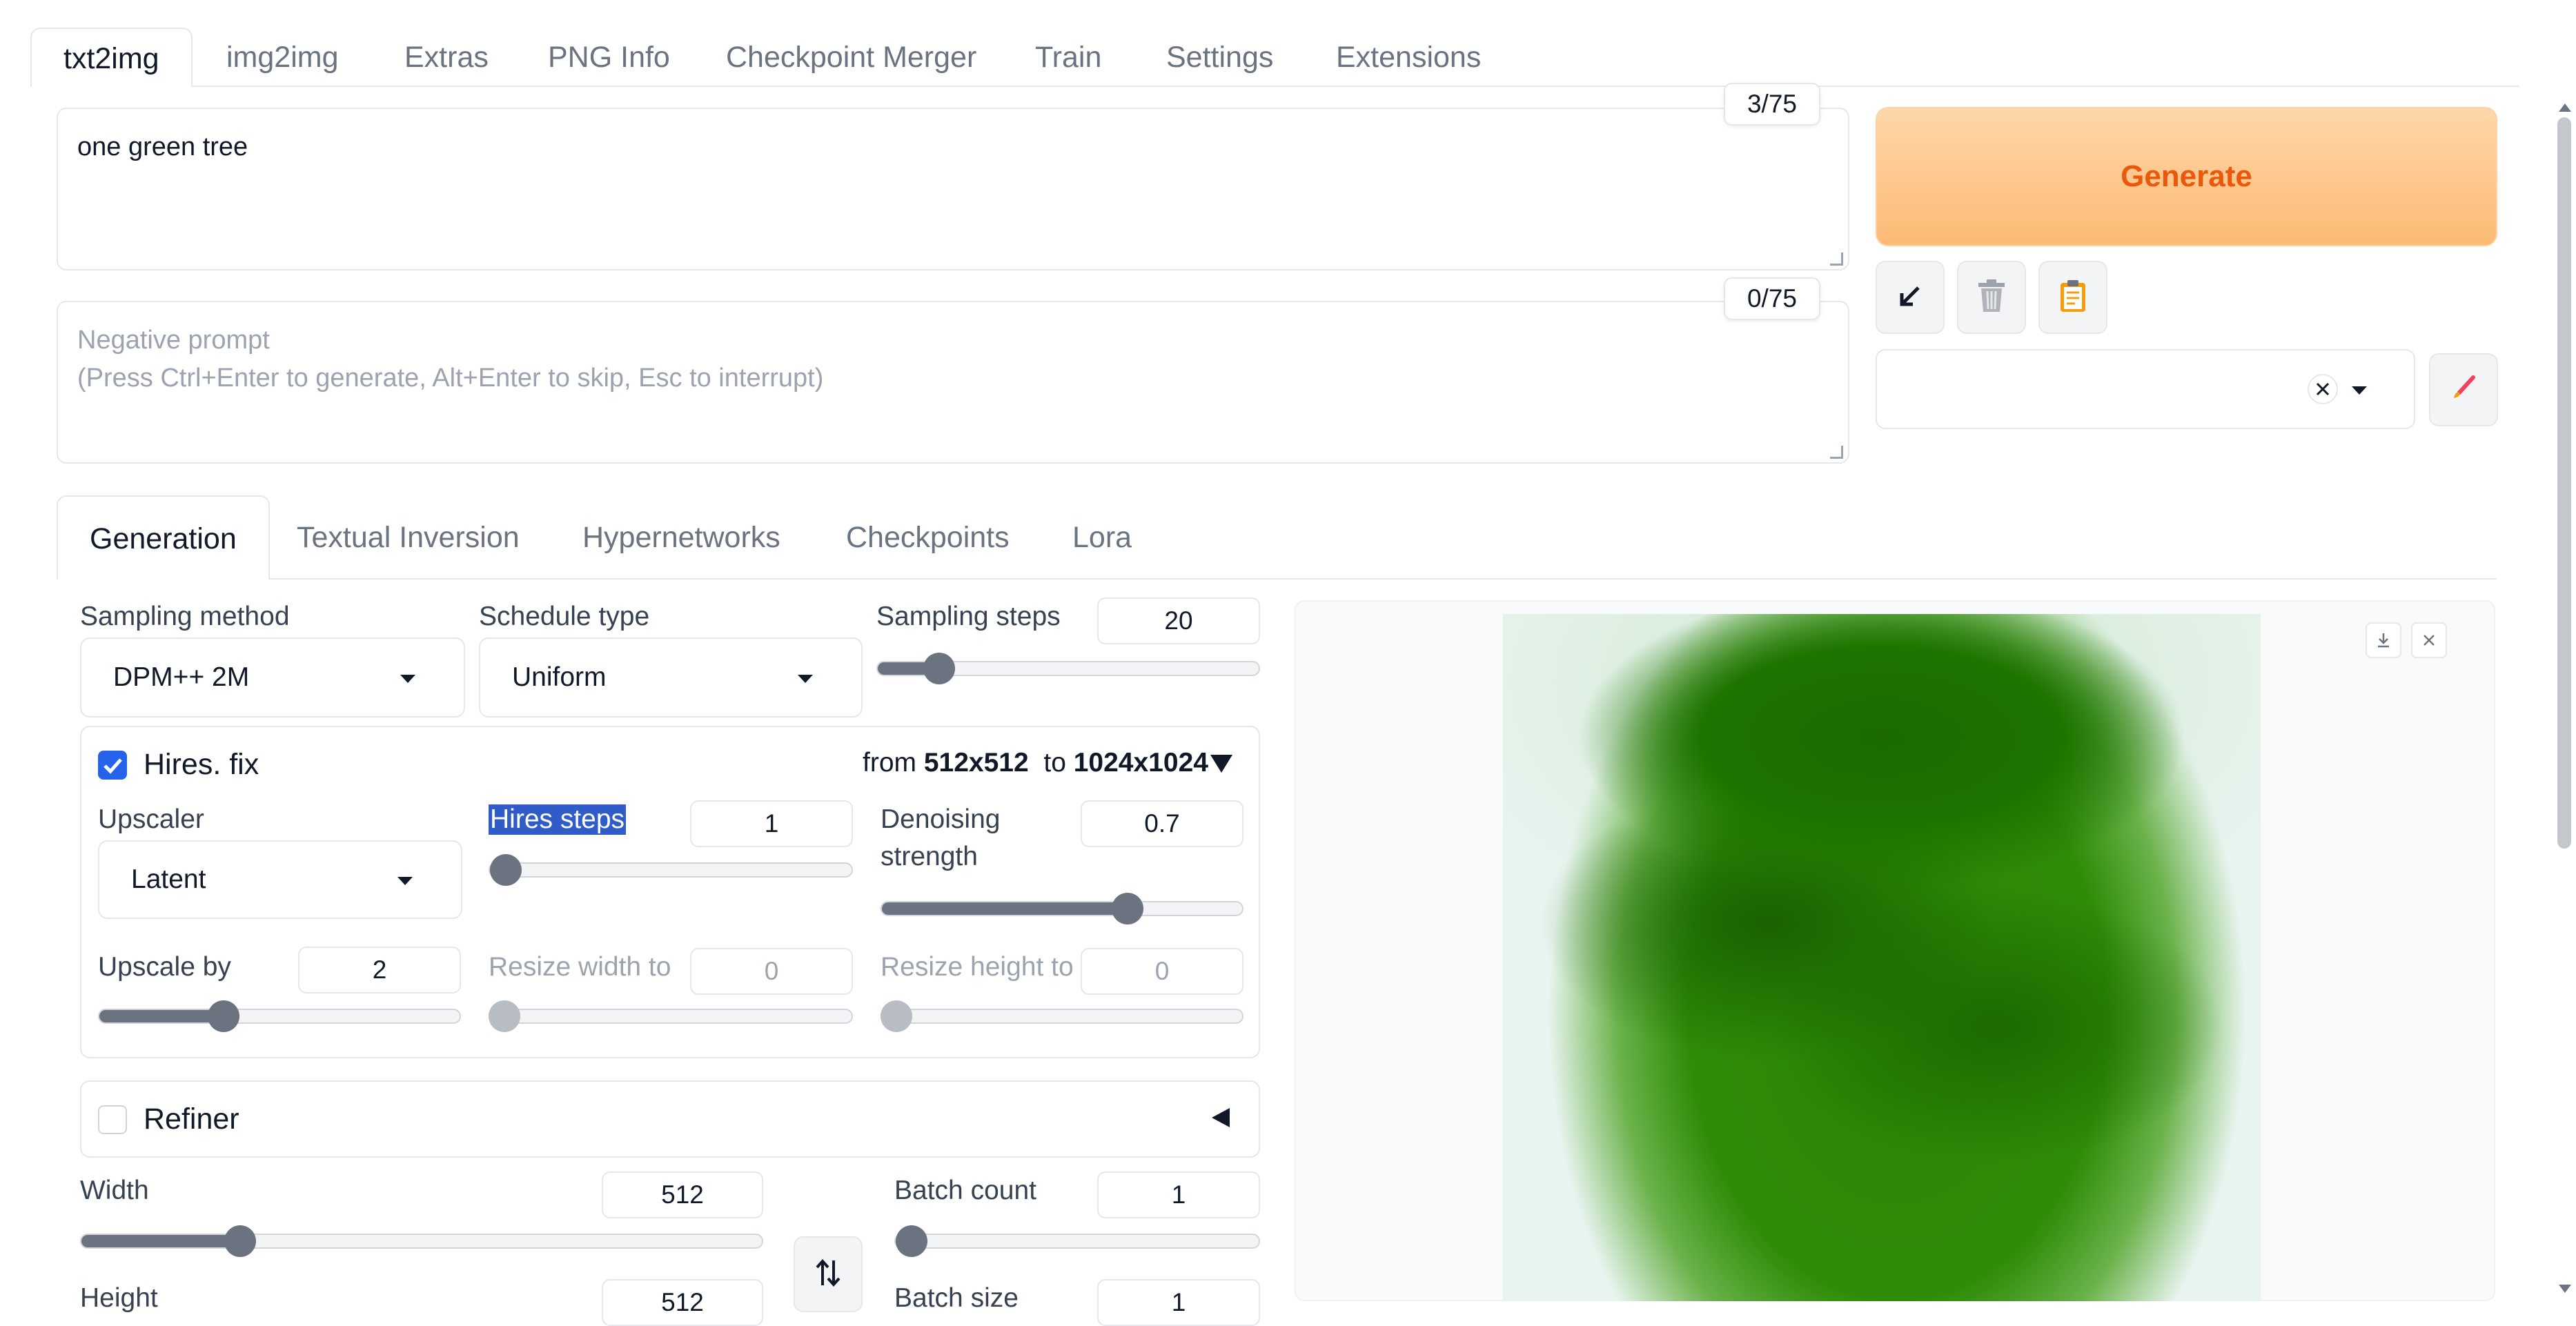  I want to click on tab-extras: Extras, so click(446, 57).